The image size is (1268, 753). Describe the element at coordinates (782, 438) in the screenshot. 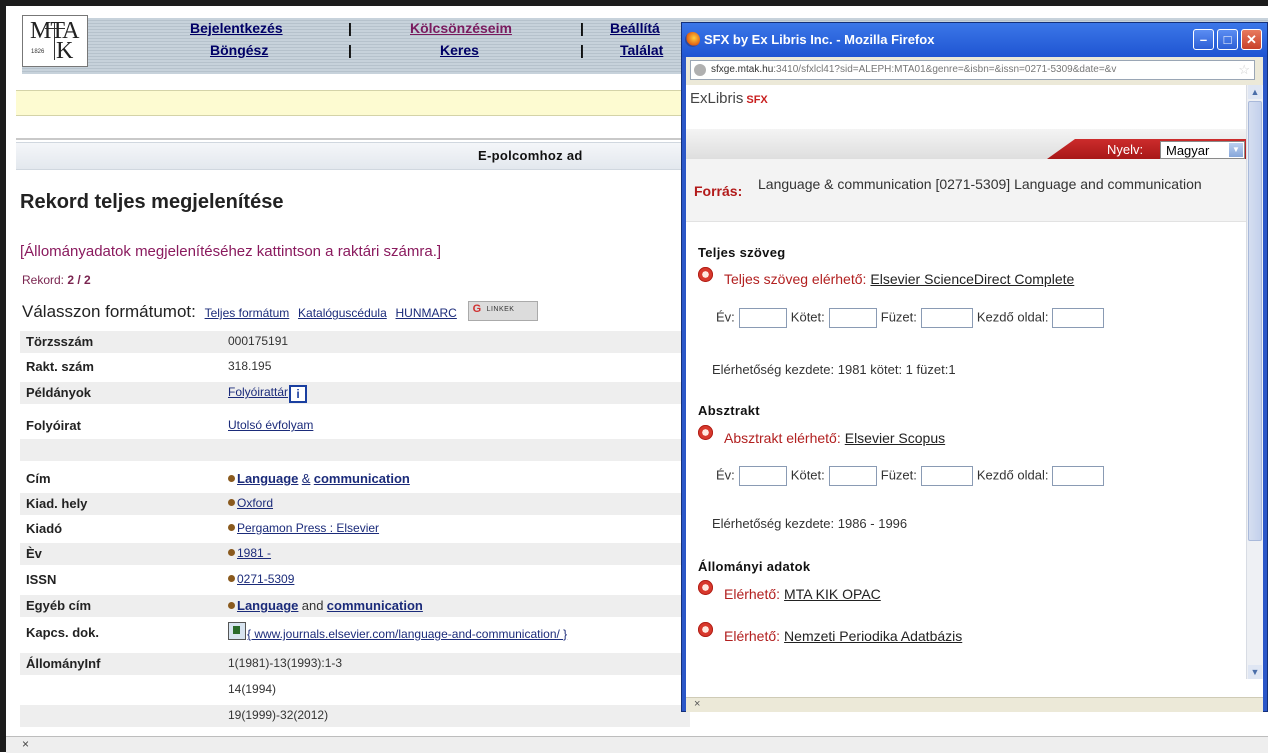

I see `abstract-label: Absztrakt elérhető:` at that location.